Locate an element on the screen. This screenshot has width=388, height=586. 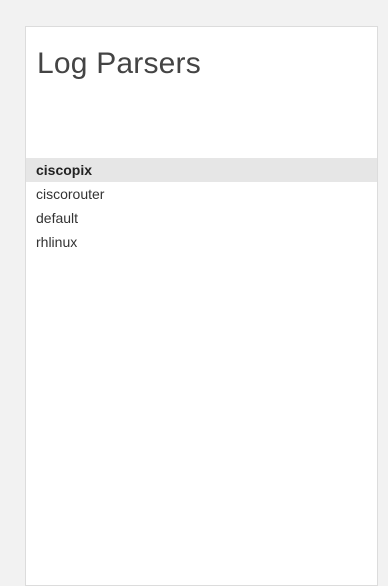
panel-title: Log Parsers is located at coordinates (119, 63).